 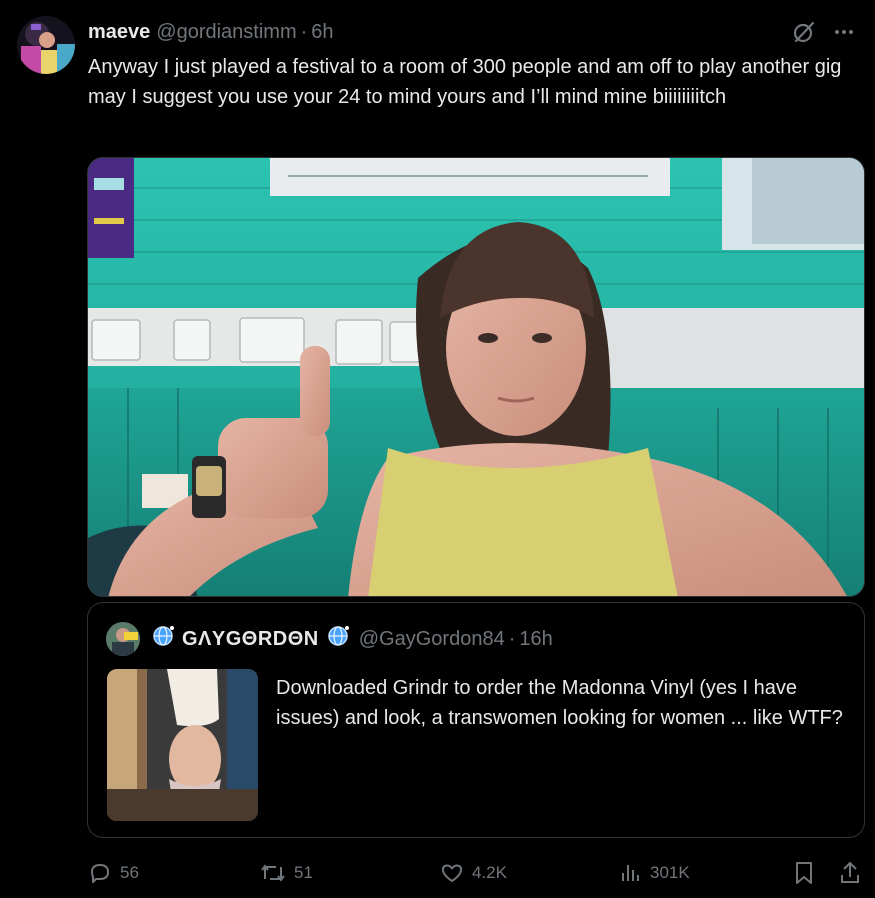 What do you see at coordinates (322, 32) in the screenshot?
I see `tweet-time: 6h` at bounding box center [322, 32].